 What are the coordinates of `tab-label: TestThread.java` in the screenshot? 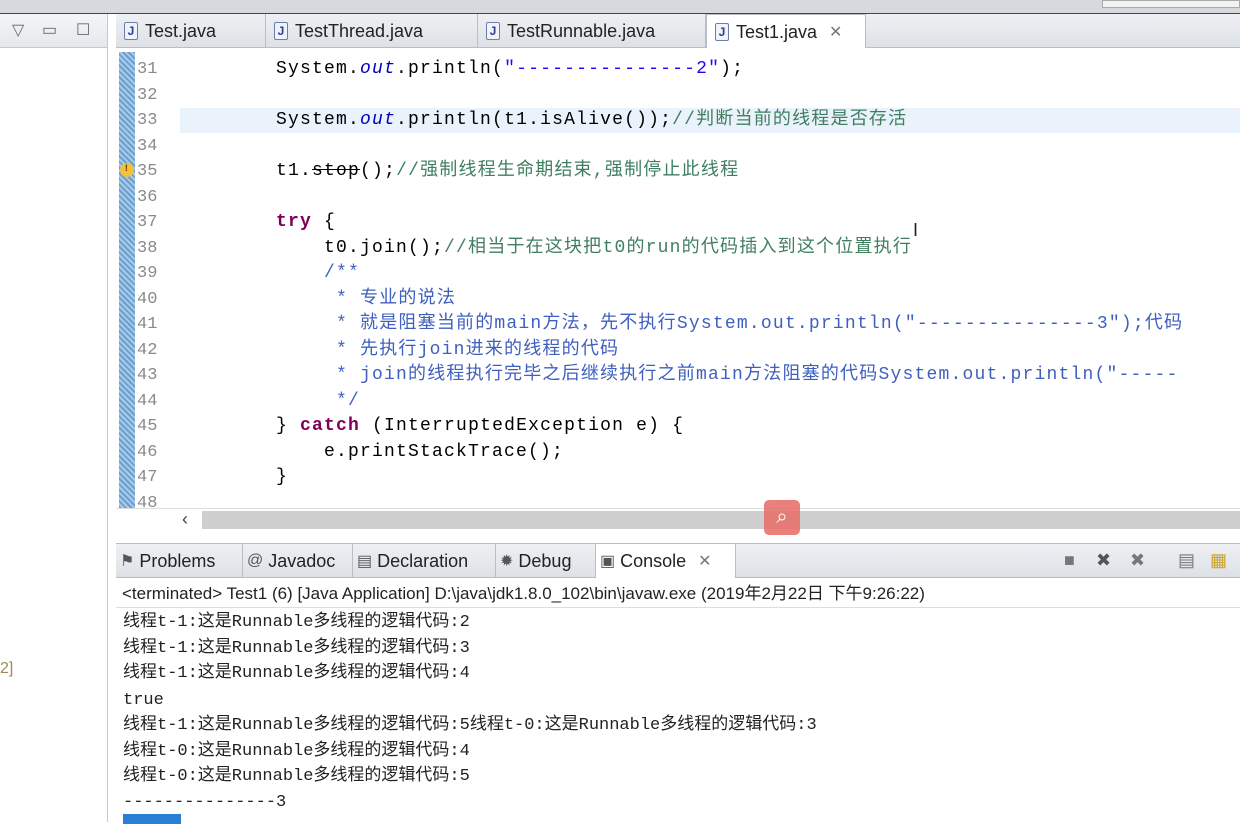 It's located at (359, 30).